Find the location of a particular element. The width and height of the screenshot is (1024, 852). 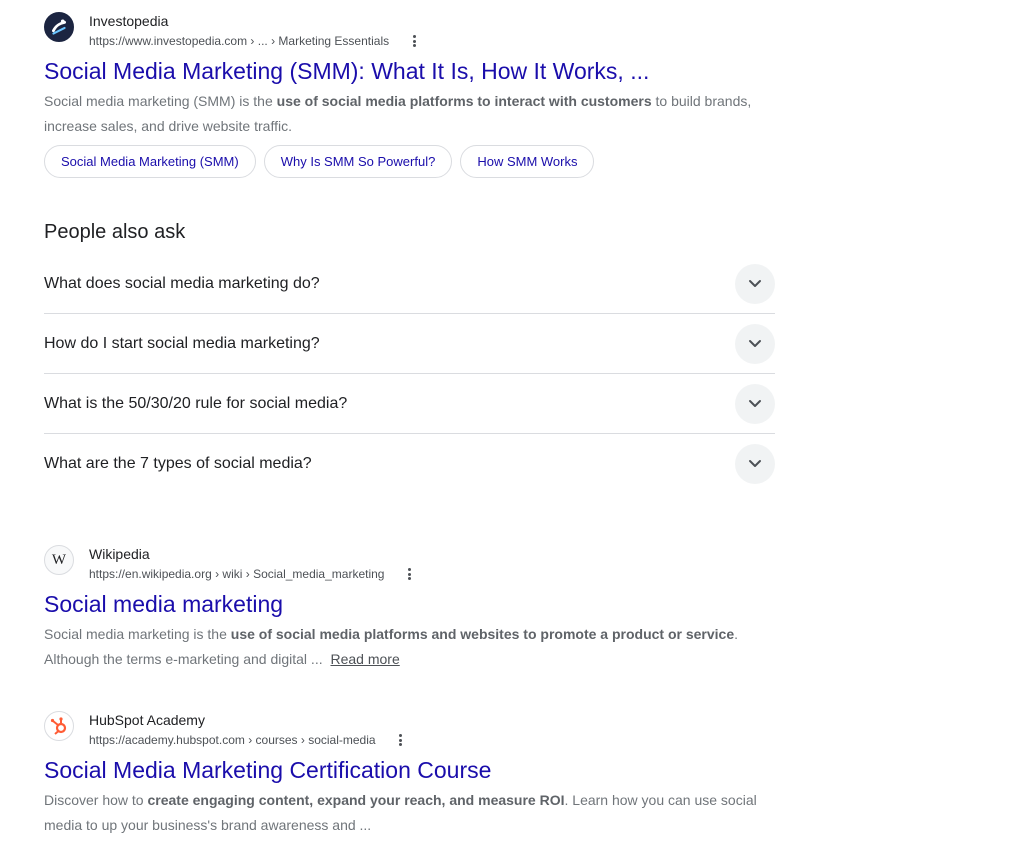

snippet-text: Social media marketing is the is located at coordinates (137, 634).